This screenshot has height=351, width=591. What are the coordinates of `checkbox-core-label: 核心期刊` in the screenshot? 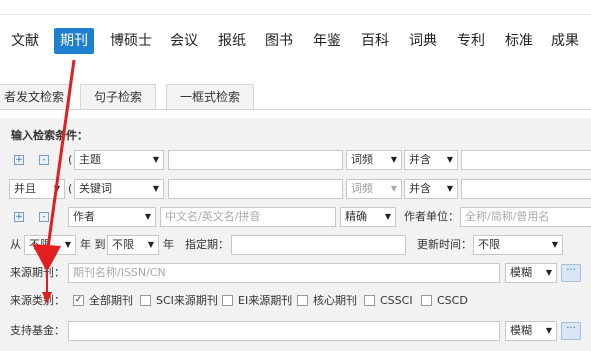 It's located at (335, 300).